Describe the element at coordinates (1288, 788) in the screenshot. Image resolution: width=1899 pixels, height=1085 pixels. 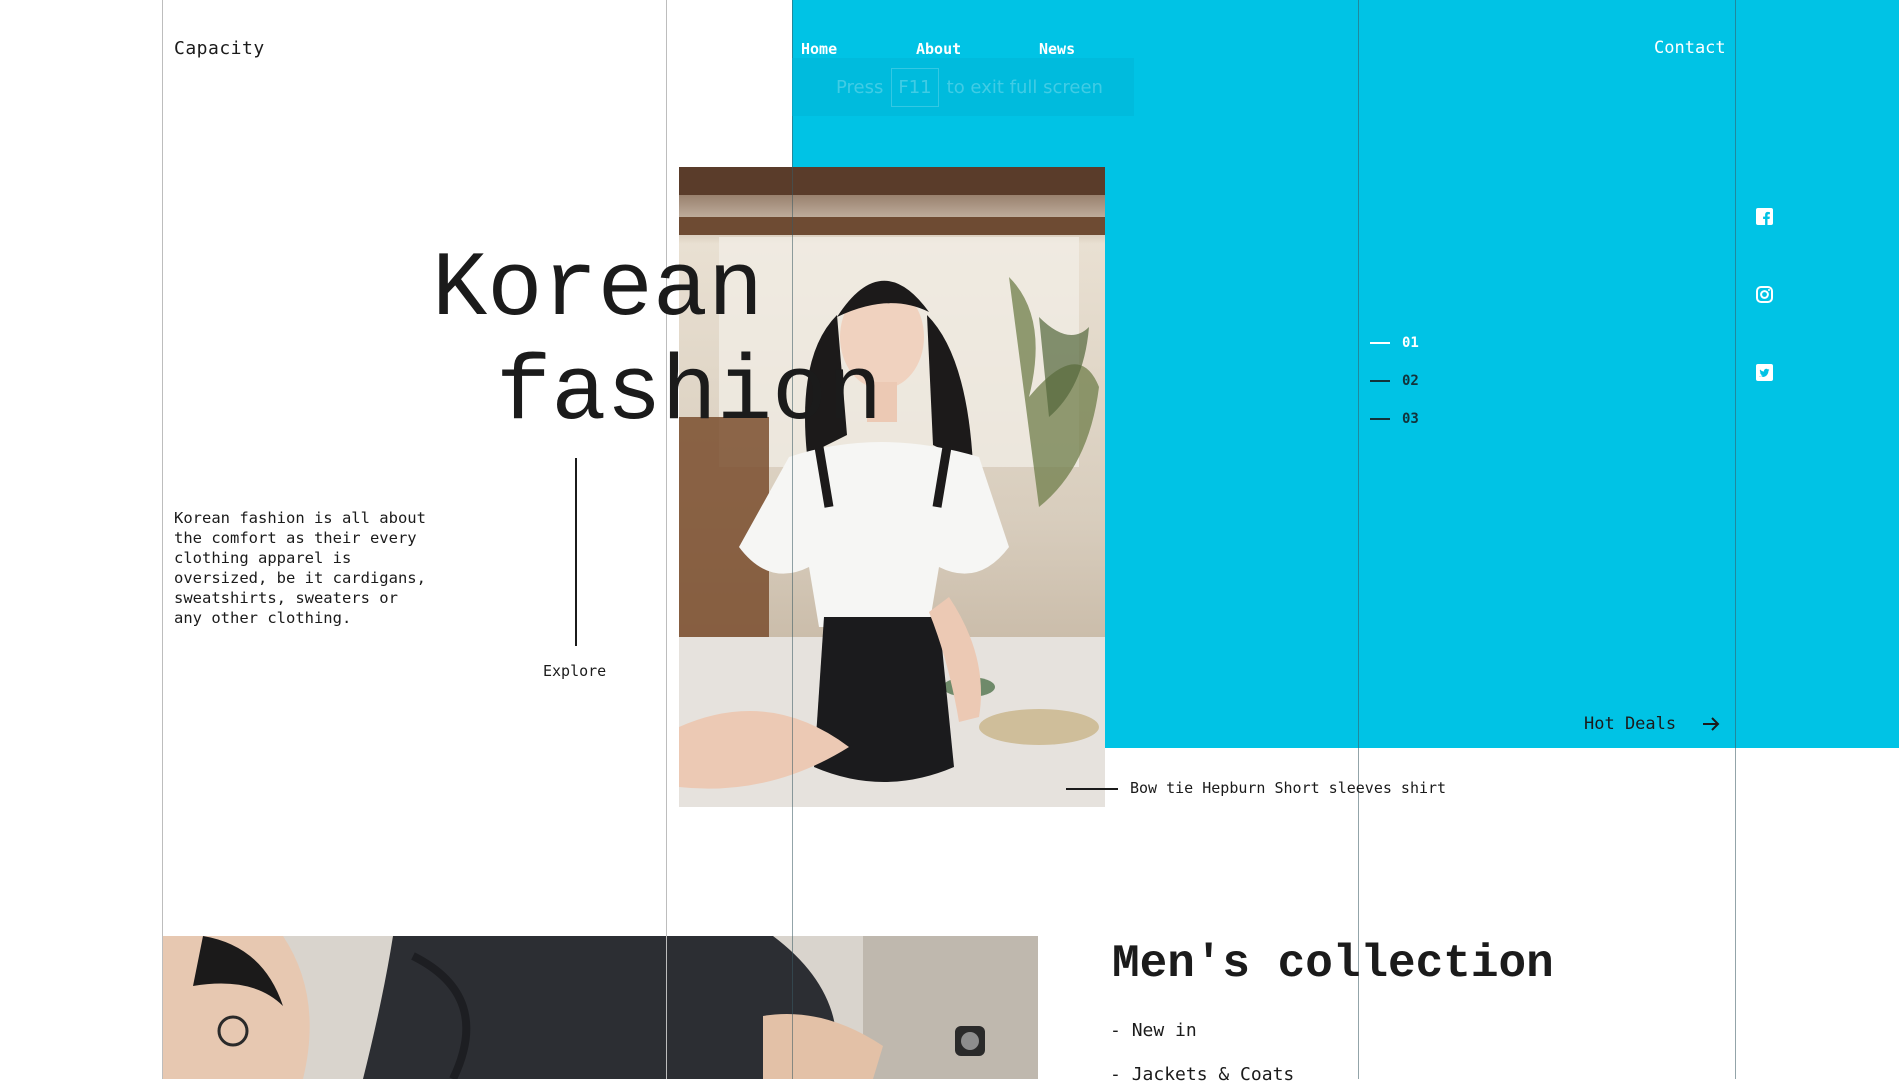
I see `product-caption: Bow tie Hepburn Short sleeves shirt` at that location.